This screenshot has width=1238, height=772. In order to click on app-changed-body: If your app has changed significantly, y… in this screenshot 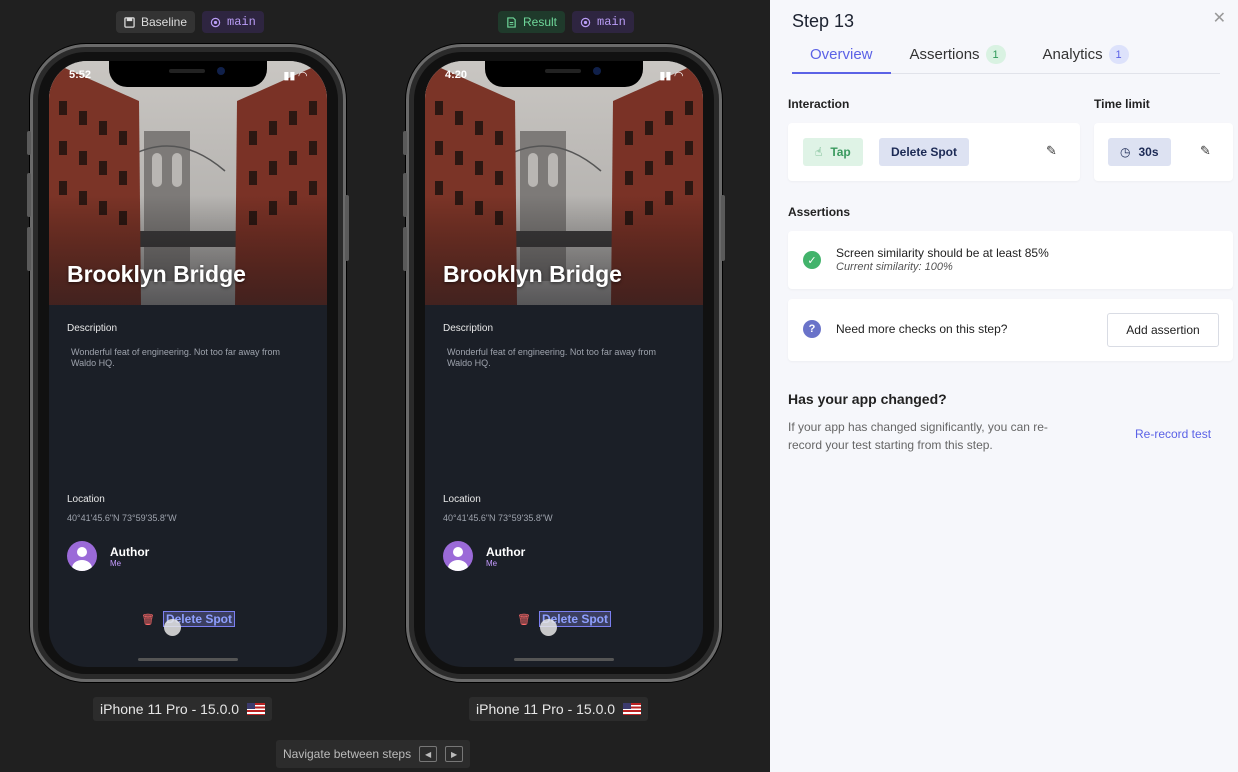, I will do `click(918, 436)`.